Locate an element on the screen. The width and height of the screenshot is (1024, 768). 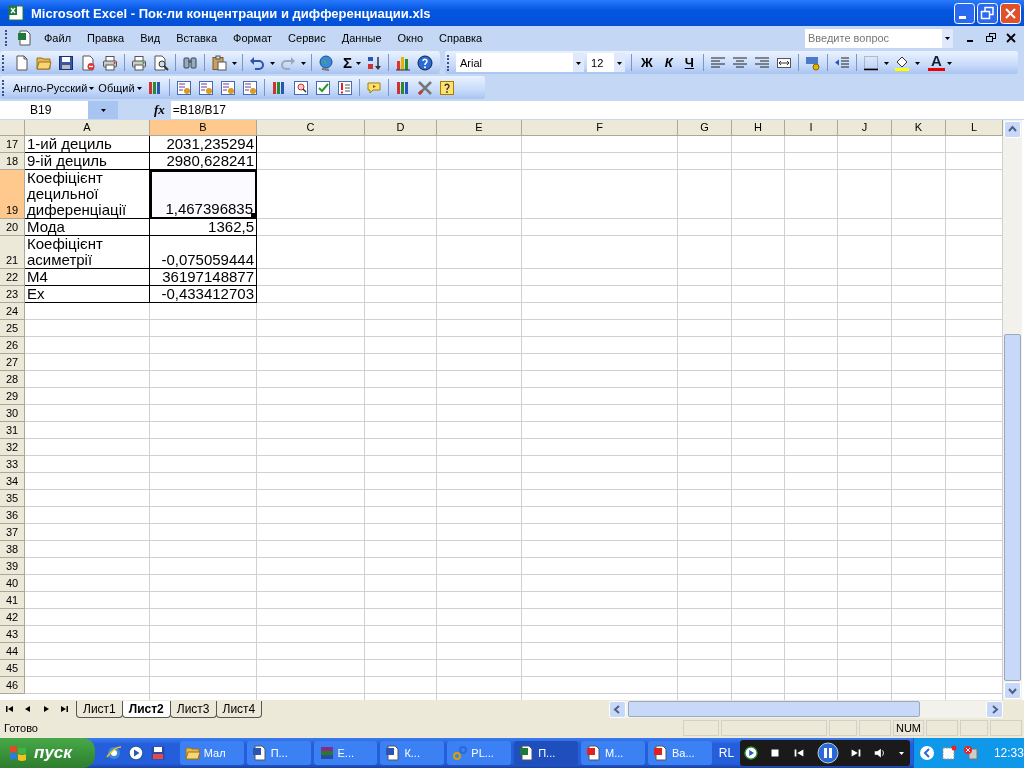
tools-icon is located at coordinates (424, 87).